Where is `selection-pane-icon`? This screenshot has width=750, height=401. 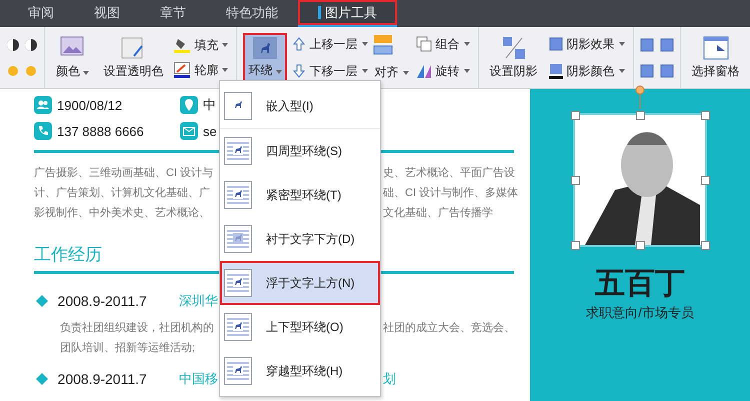
selection-pane-icon is located at coordinates (715, 48).